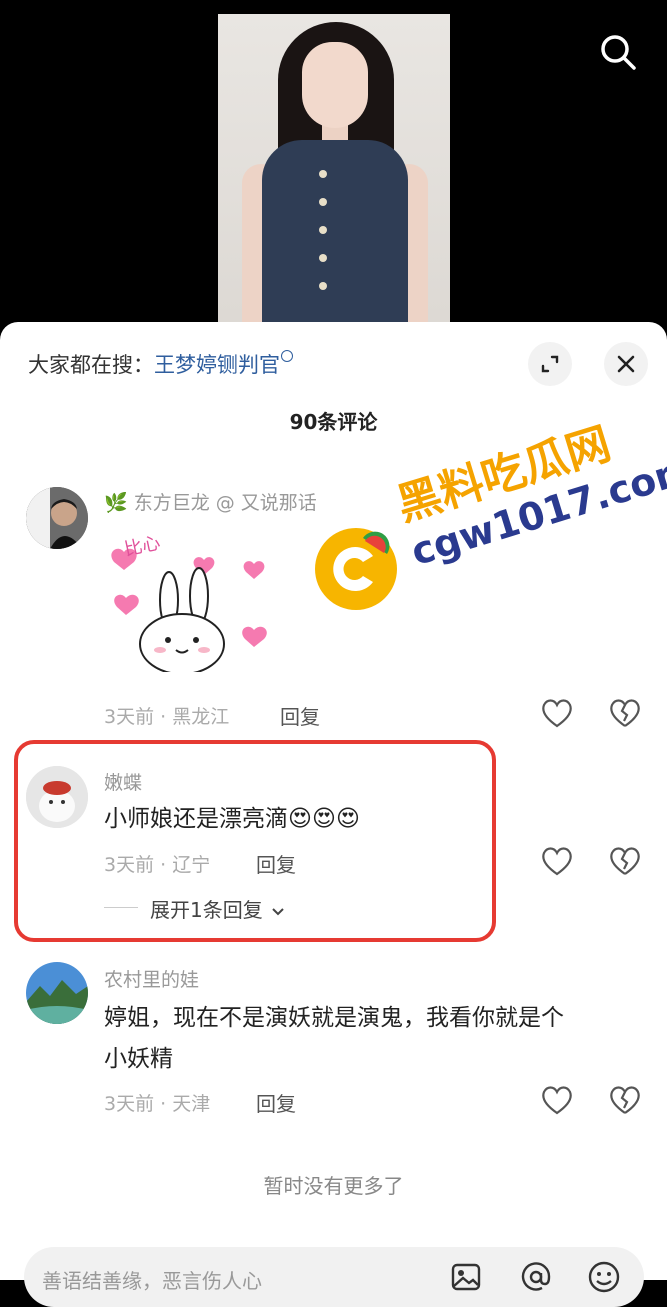 This screenshot has height=1307, width=667. Describe the element at coordinates (121, 907) in the screenshot. I see `expand-divider` at that location.